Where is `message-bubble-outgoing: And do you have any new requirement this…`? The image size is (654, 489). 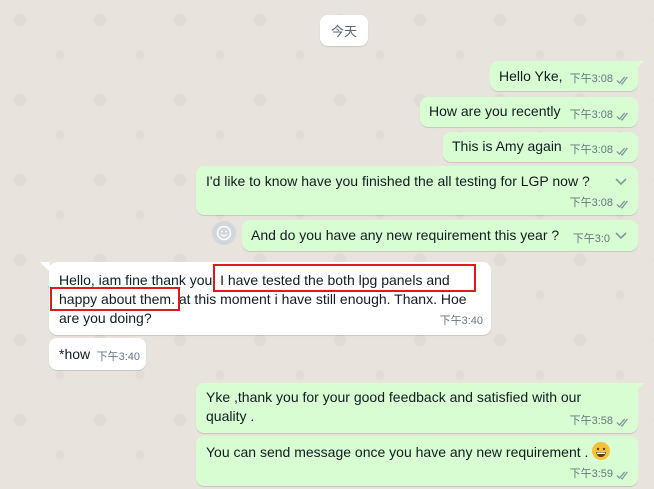 message-bubble-outgoing: And do you have any new requirement this… is located at coordinates (440, 235).